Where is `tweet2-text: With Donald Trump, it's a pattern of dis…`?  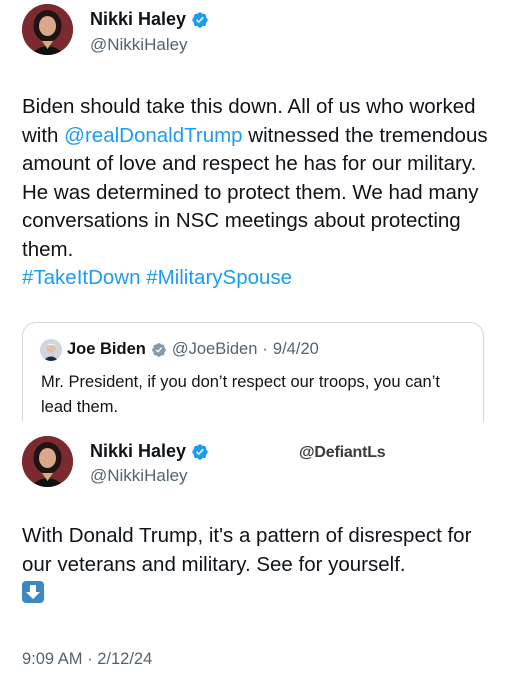
tweet2-text: With Donald Trump, it's a pattern of dis… is located at coordinates (257, 565).